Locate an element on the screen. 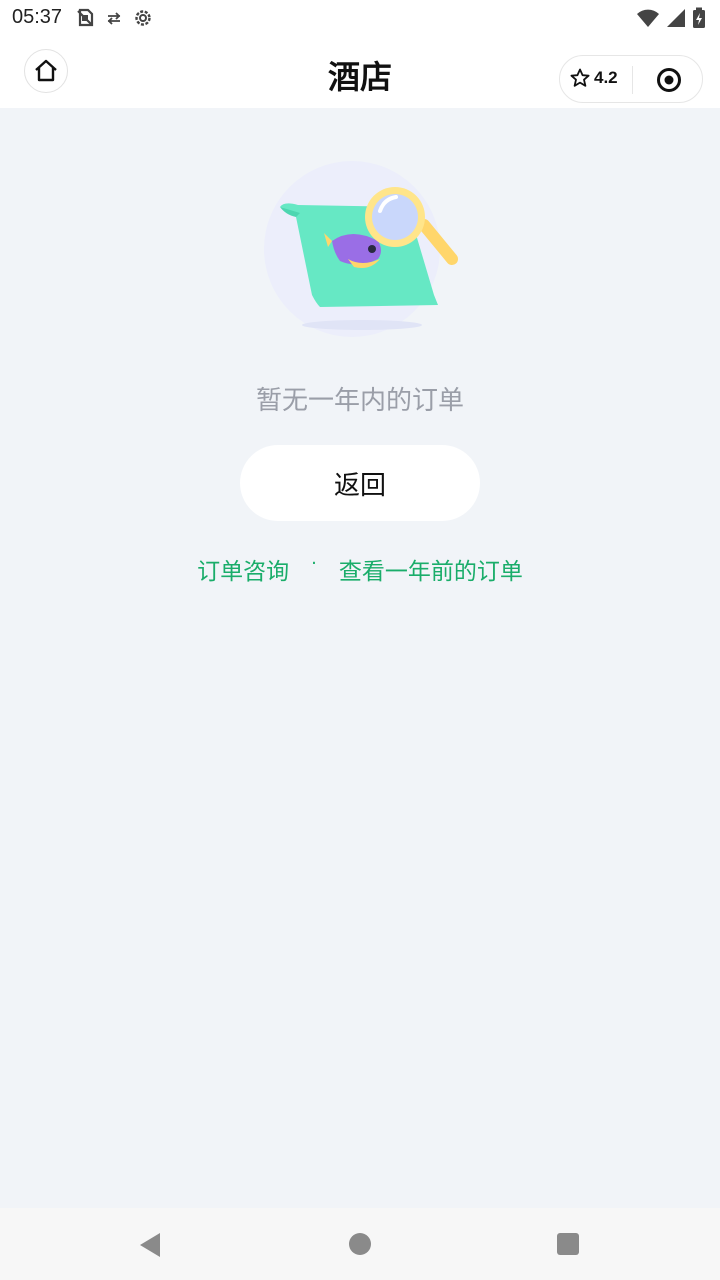  status-icons-right is located at coordinates (671, 18).